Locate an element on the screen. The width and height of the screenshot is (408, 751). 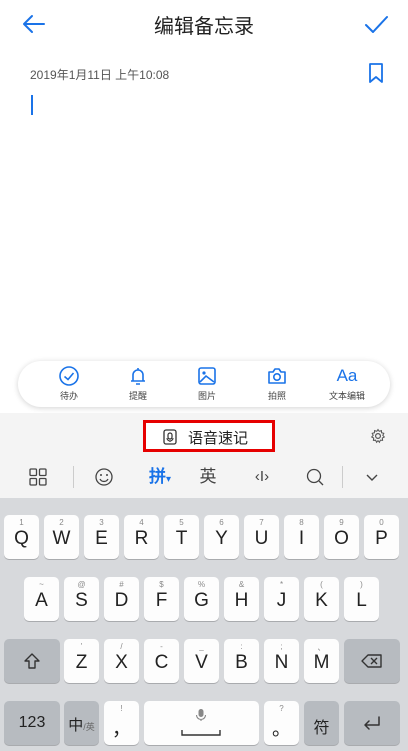
key-label: H is located at coordinates (241, 600).